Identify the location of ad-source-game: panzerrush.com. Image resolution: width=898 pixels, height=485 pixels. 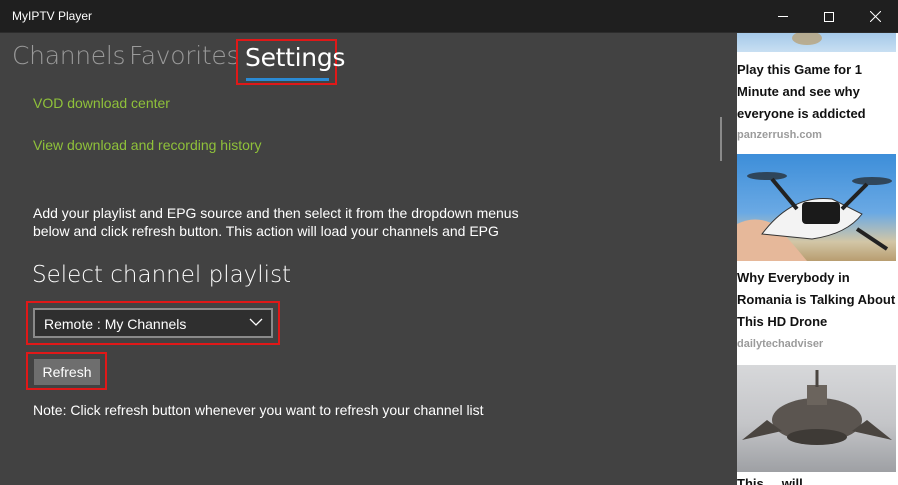
(779, 135).